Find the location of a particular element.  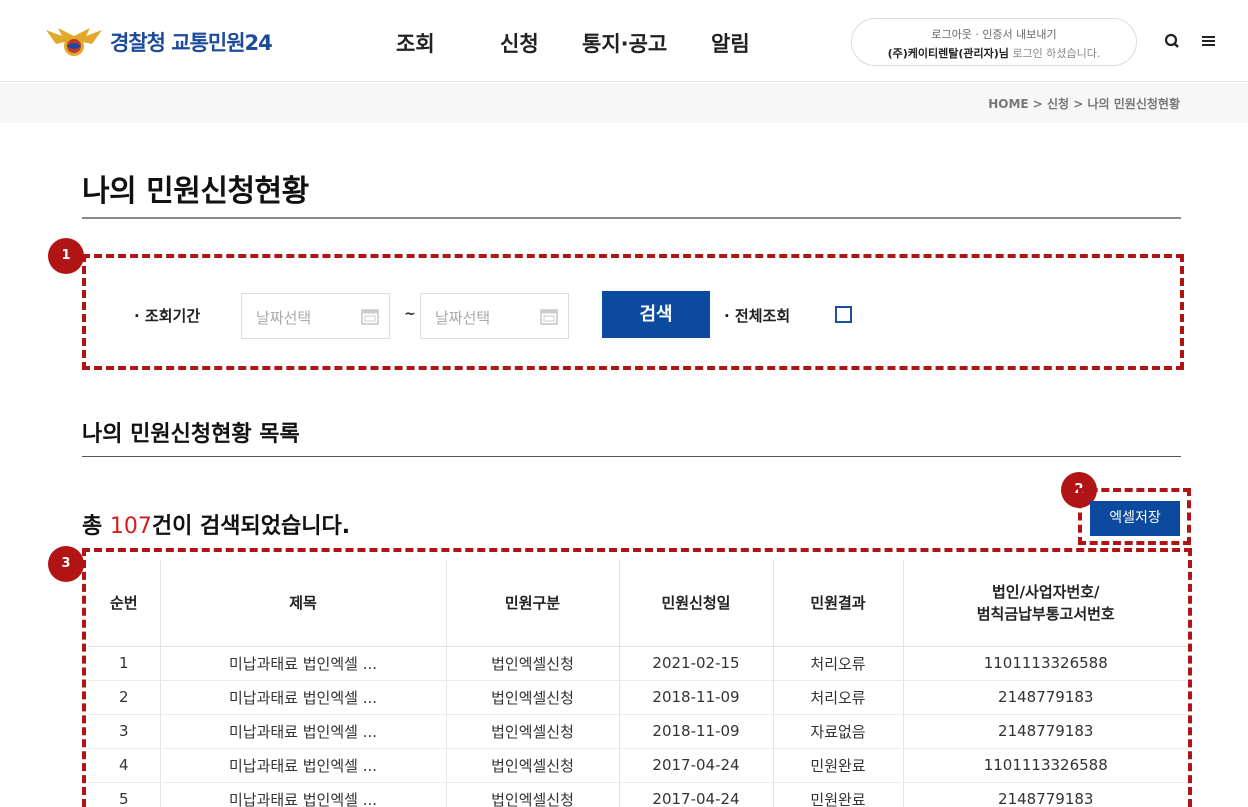

nav-item-apply: 신청 is located at coordinates (519, 43).